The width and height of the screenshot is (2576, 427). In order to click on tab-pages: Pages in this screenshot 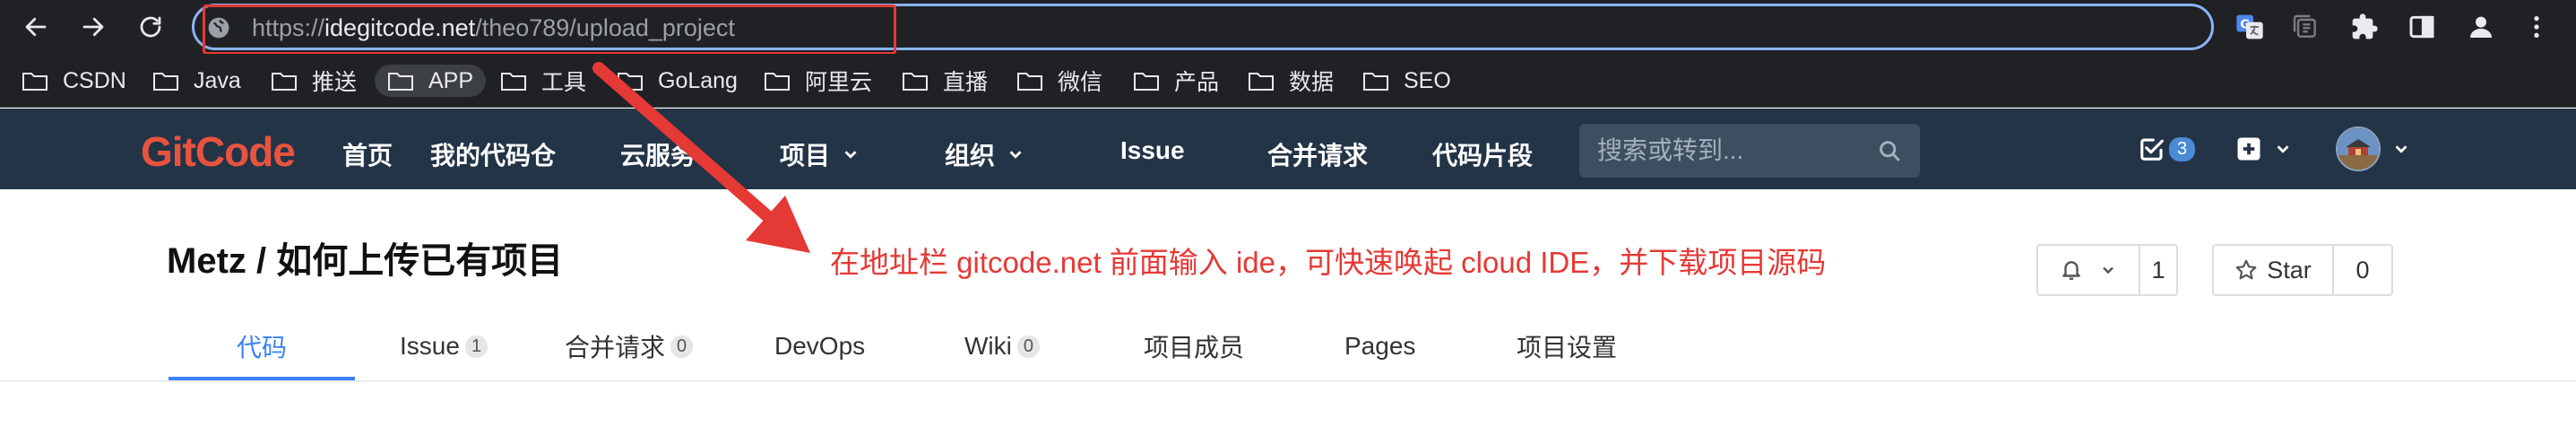, I will do `click(1379, 346)`.